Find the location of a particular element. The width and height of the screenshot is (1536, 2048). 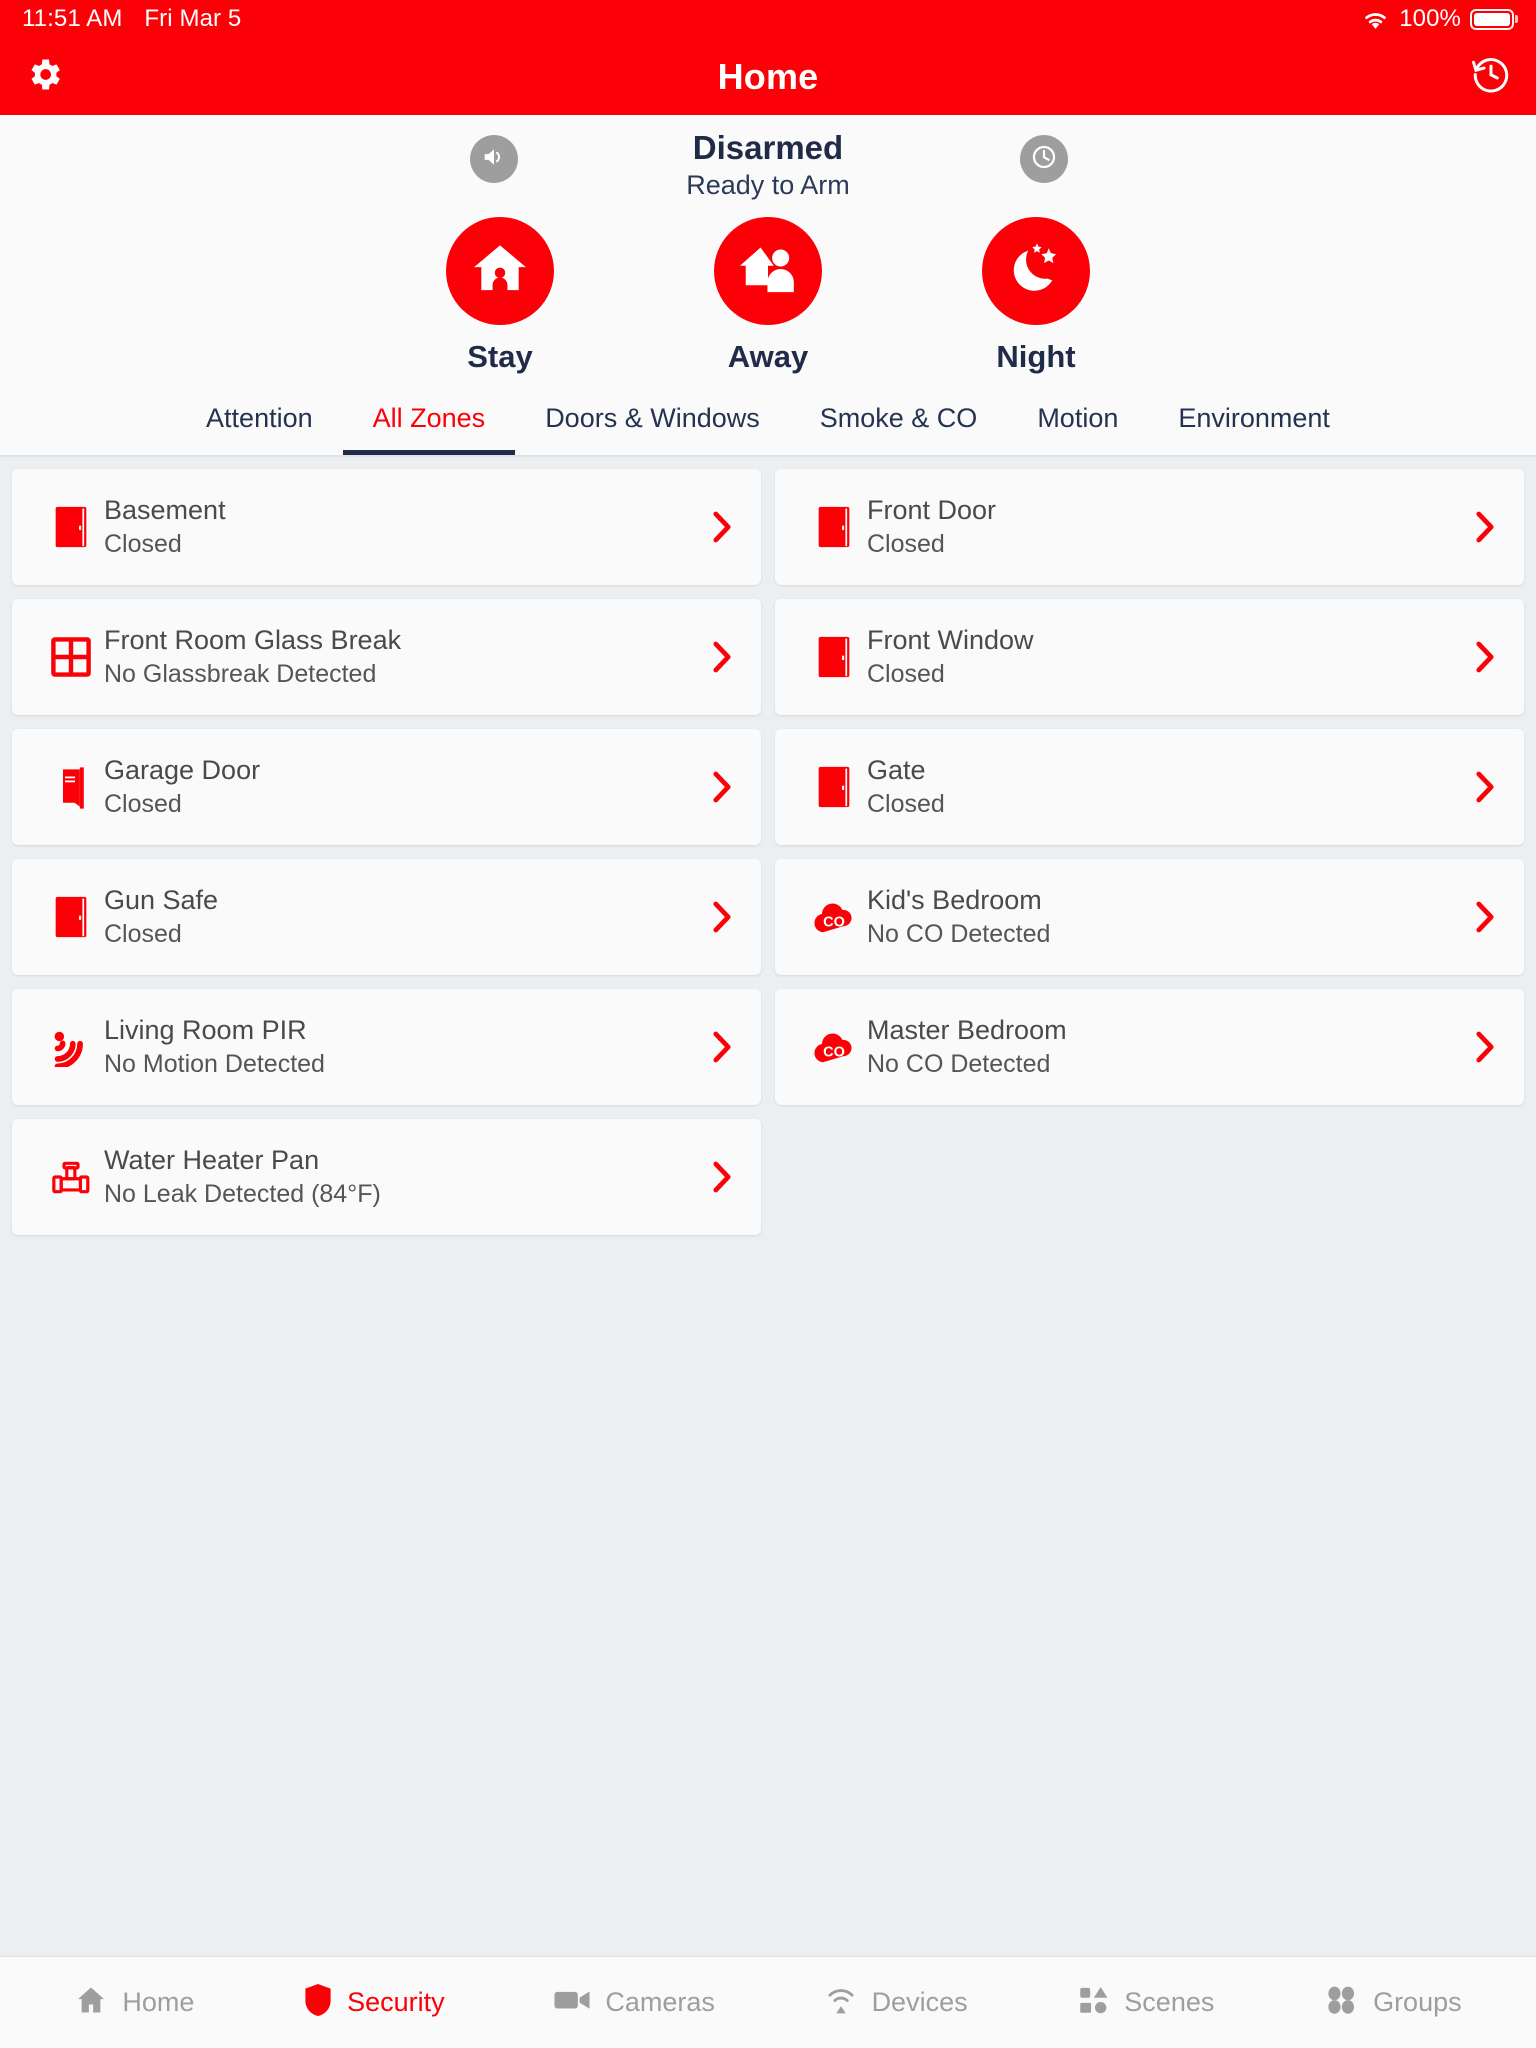

bottom-nav-label: Devices is located at coordinates (919, 2002).